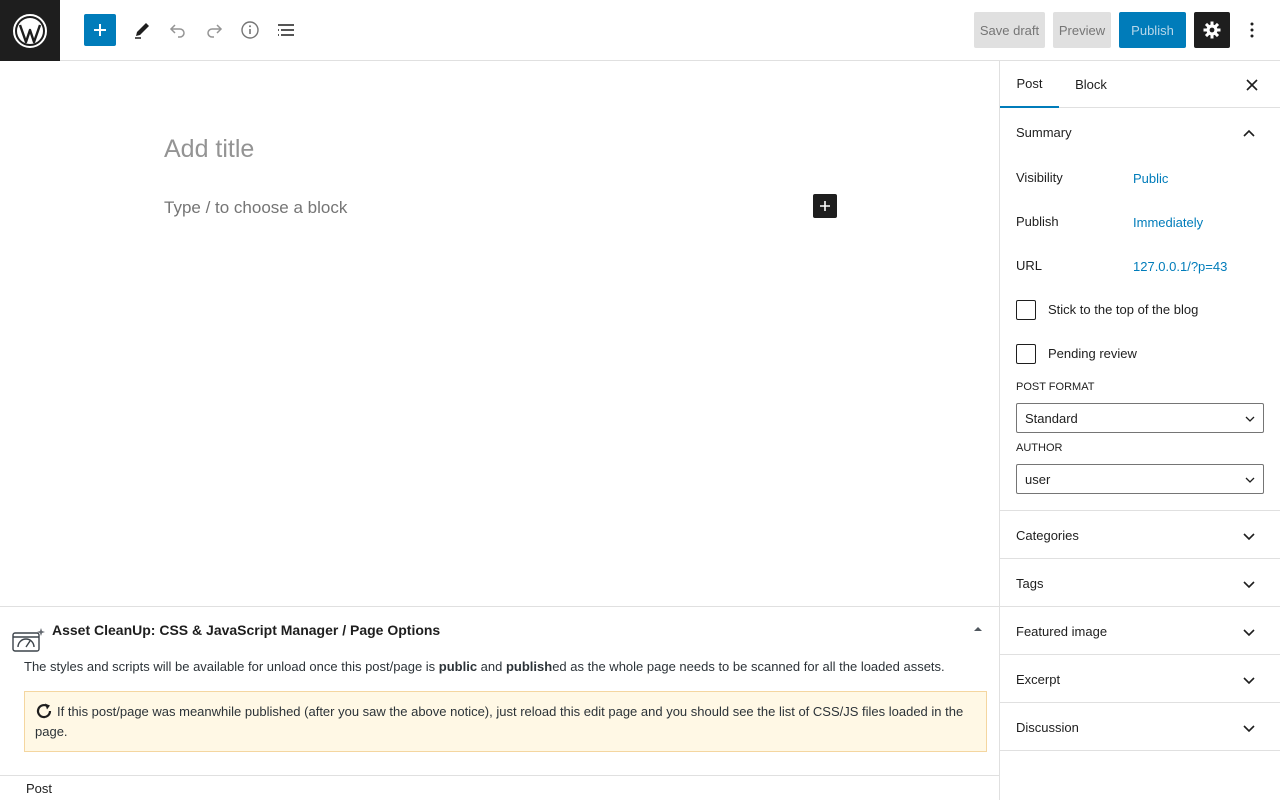  I want to click on close-sidebar-button, so click(1252, 85).